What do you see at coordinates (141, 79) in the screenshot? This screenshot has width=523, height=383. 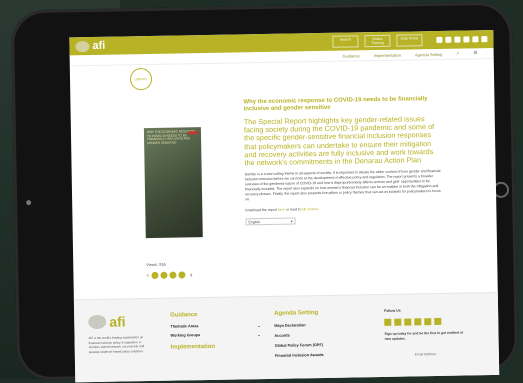 I see `library-badge: LIBRARY` at bounding box center [141, 79].